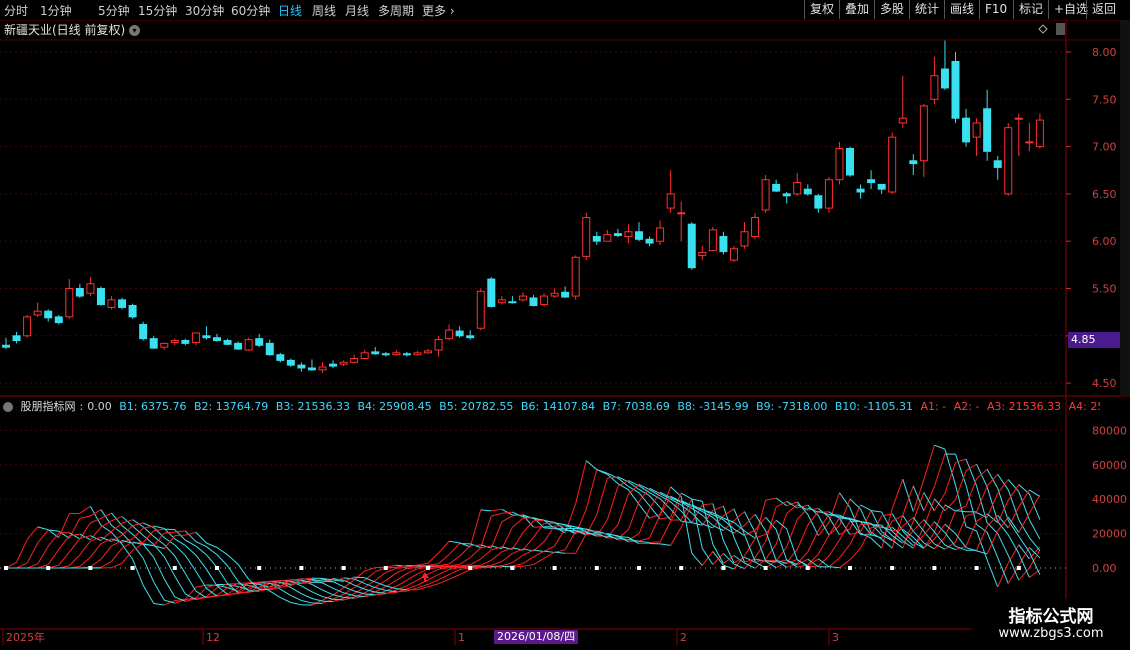  What do you see at coordinates (926, 9) in the screenshot?
I see `stats-button: 统计` at bounding box center [926, 9].